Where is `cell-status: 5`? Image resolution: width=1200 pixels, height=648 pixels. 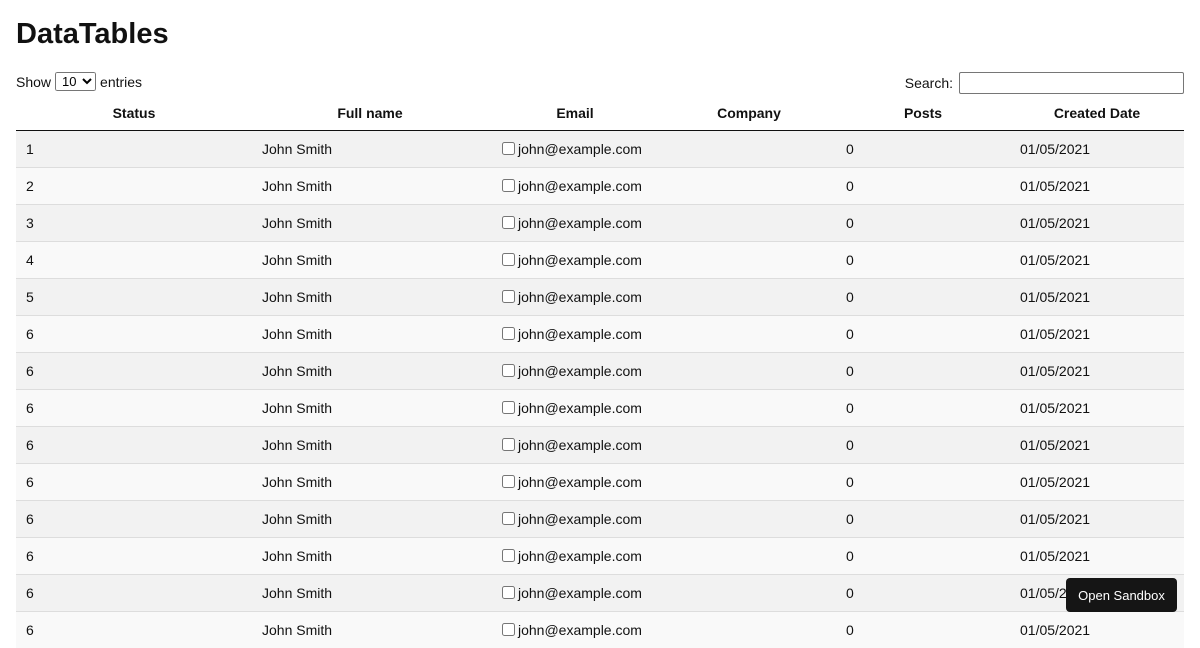 cell-status: 5 is located at coordinates (134, 297).